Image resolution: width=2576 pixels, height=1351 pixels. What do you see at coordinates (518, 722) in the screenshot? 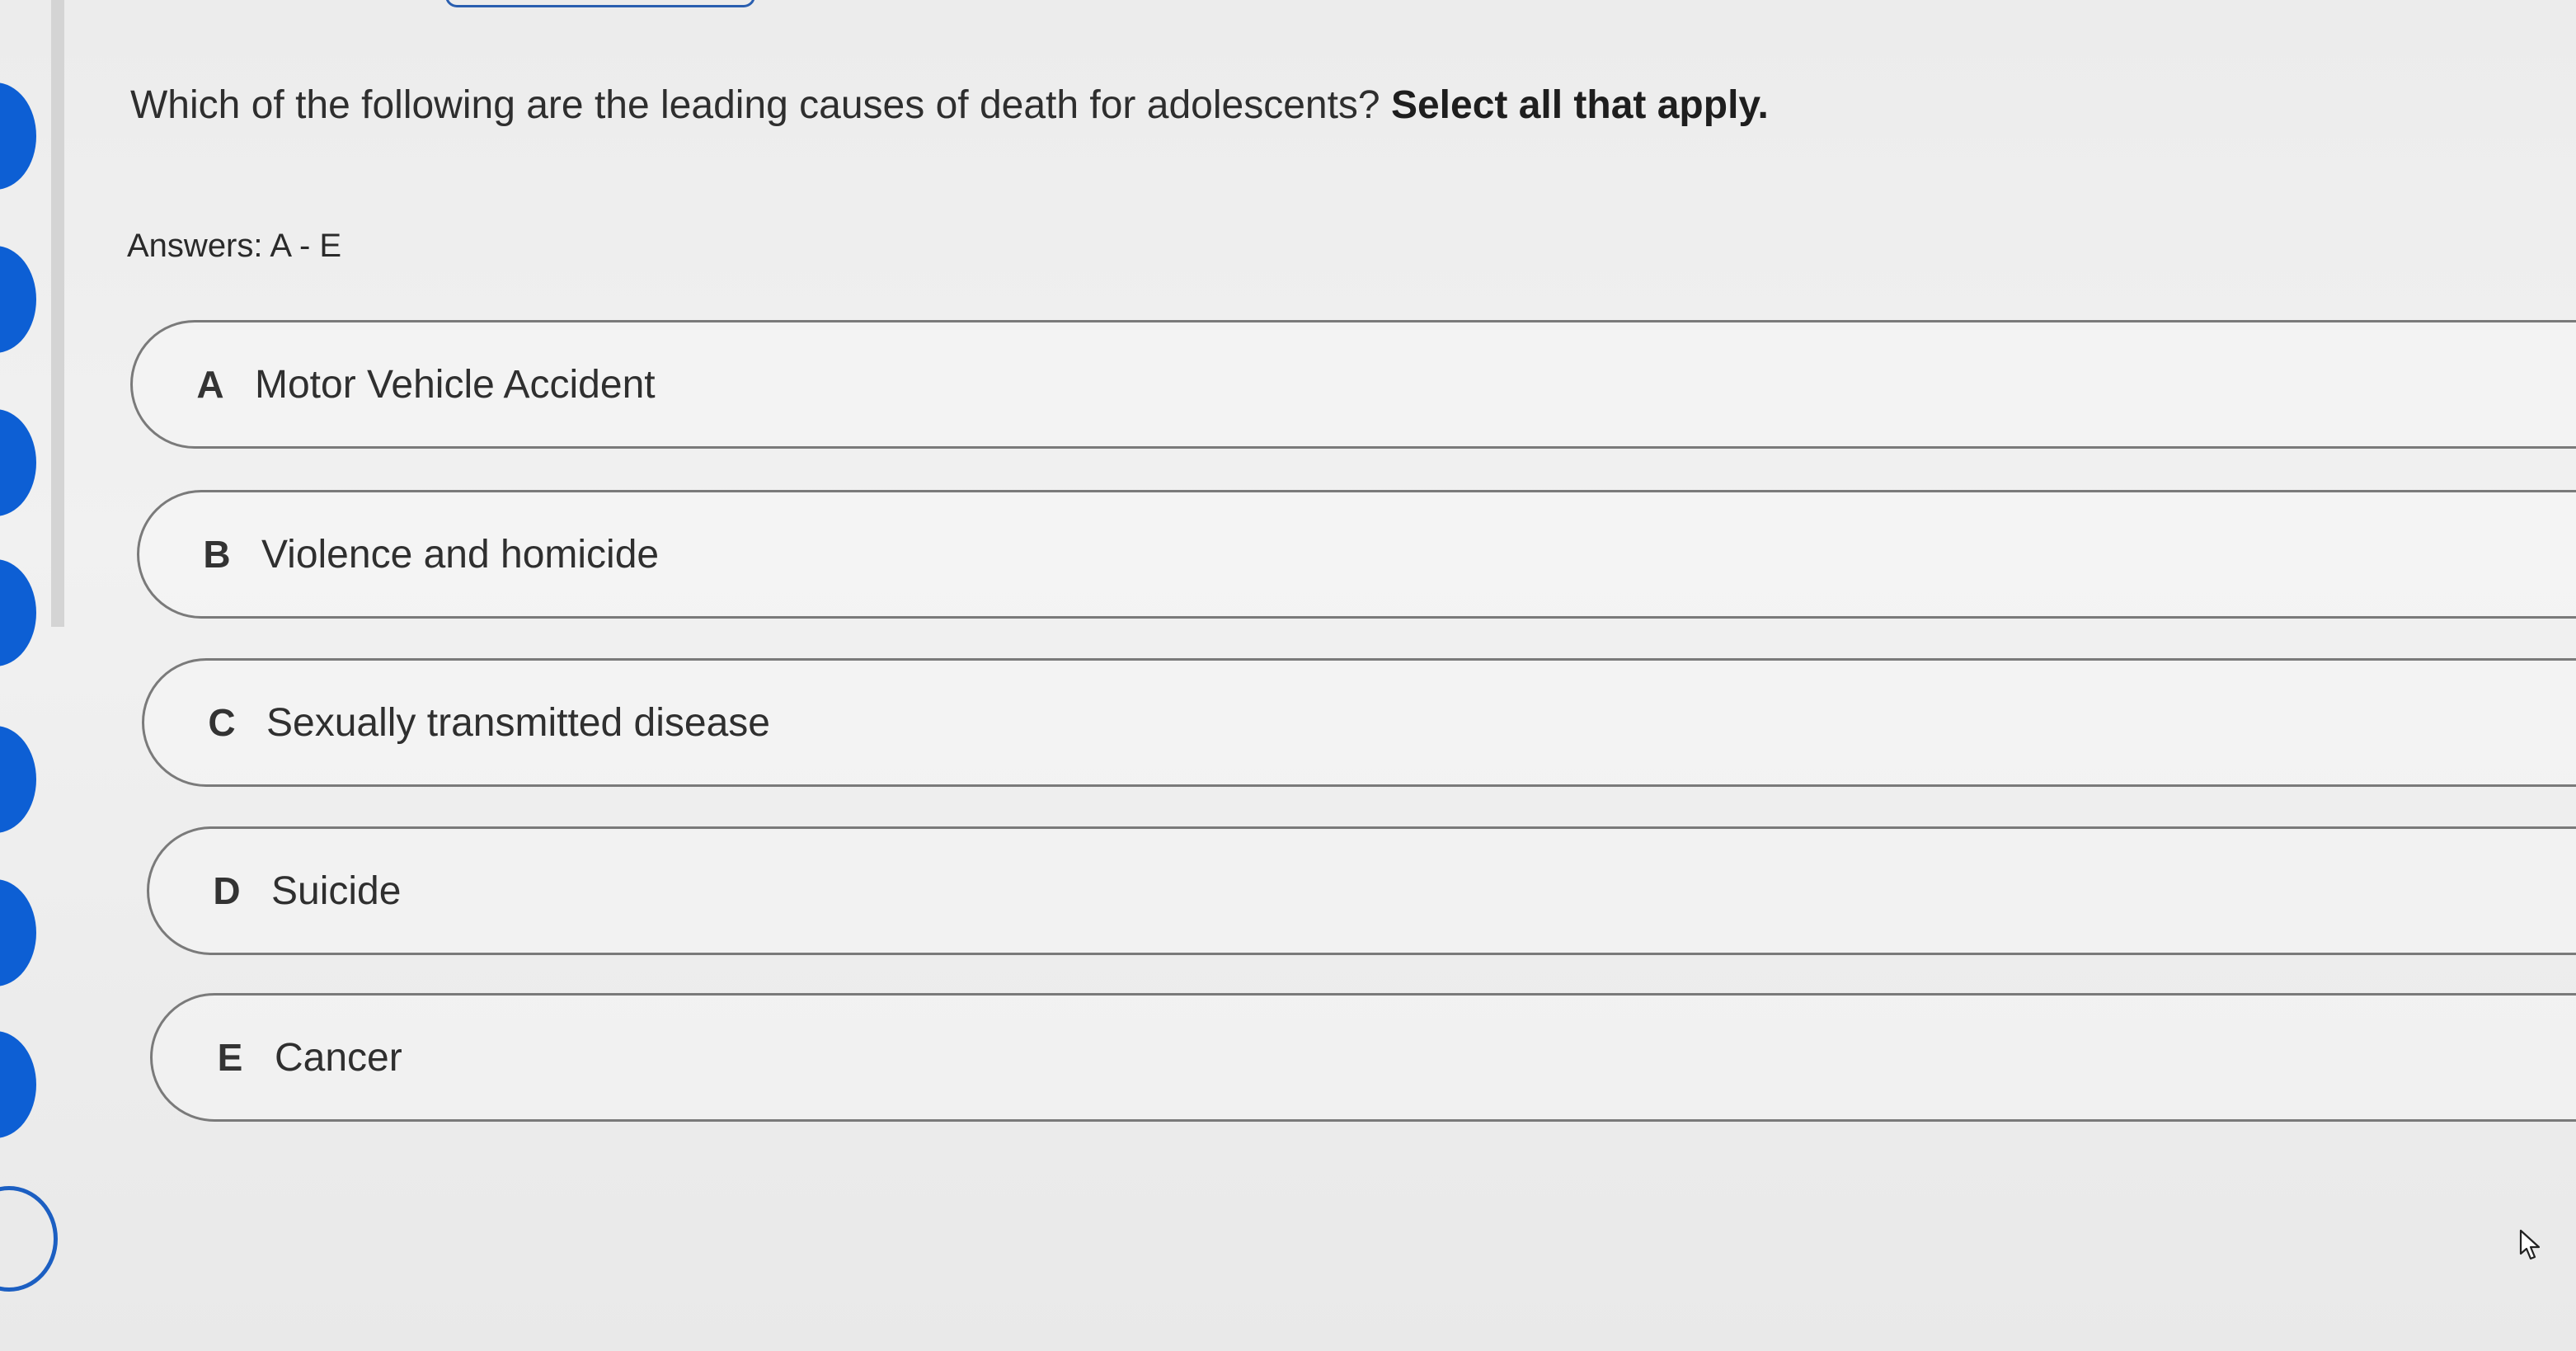
I see `option-label: Sexually transmitted disease` at bounding box center [518, 722].